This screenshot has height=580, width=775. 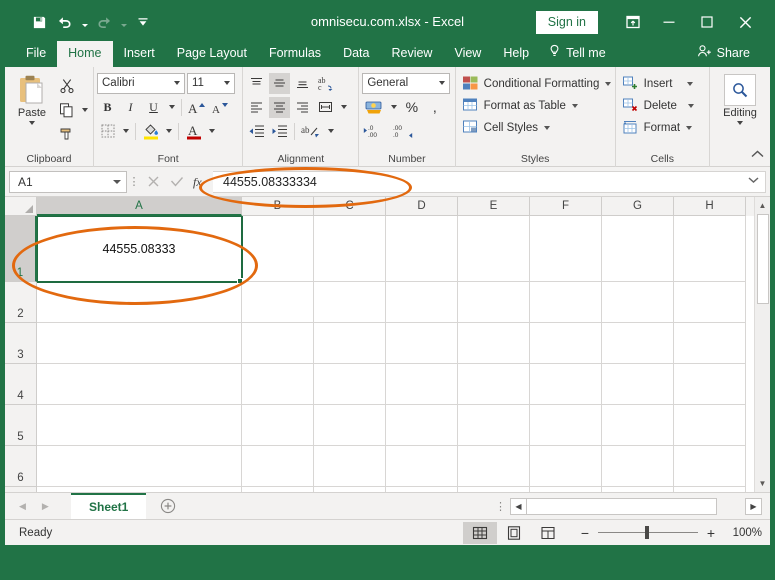 What do you see at coordinates (467, 54) in the screenshot?
I see `tab-view: View` at bounding box center [467, 54].